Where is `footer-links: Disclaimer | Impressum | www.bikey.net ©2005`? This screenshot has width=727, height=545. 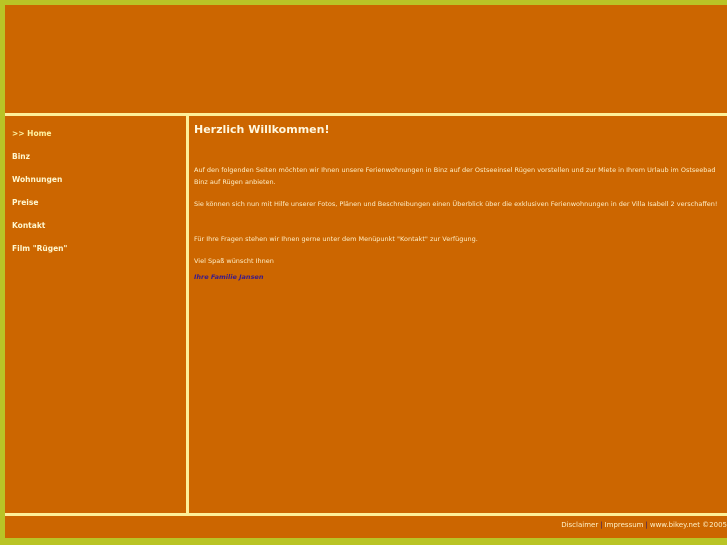 footer-links: Disclaimer | Impressum | www.bikey.net ©2005 is located at coordinates (644, 525).